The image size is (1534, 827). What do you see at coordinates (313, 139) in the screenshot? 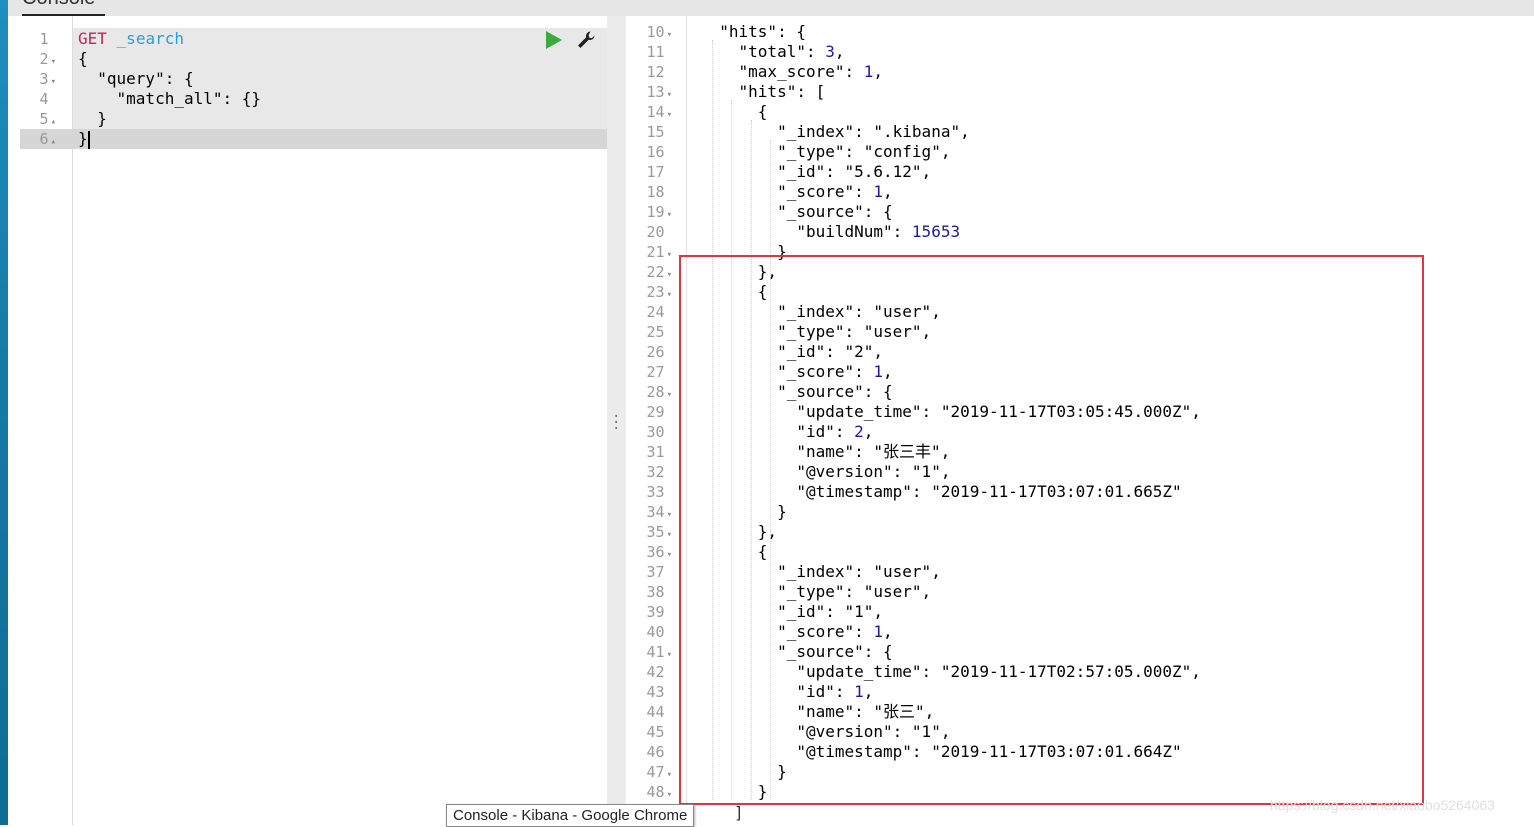
I see `active-line-highlight` at bounding box center [313, 139].